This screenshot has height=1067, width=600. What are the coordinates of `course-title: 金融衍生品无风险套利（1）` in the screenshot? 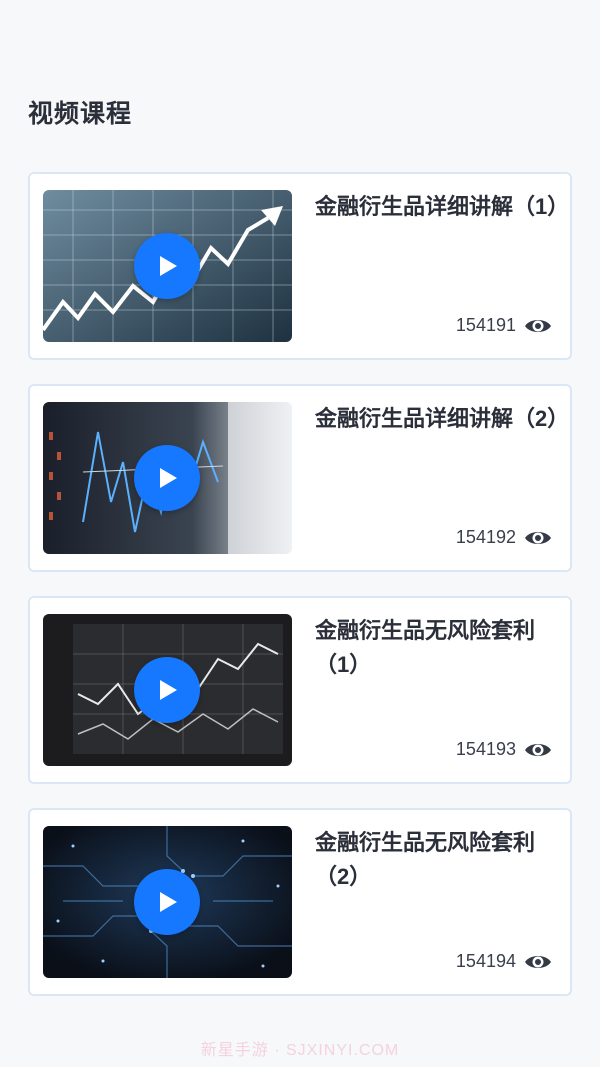 It's located at (437, 648).